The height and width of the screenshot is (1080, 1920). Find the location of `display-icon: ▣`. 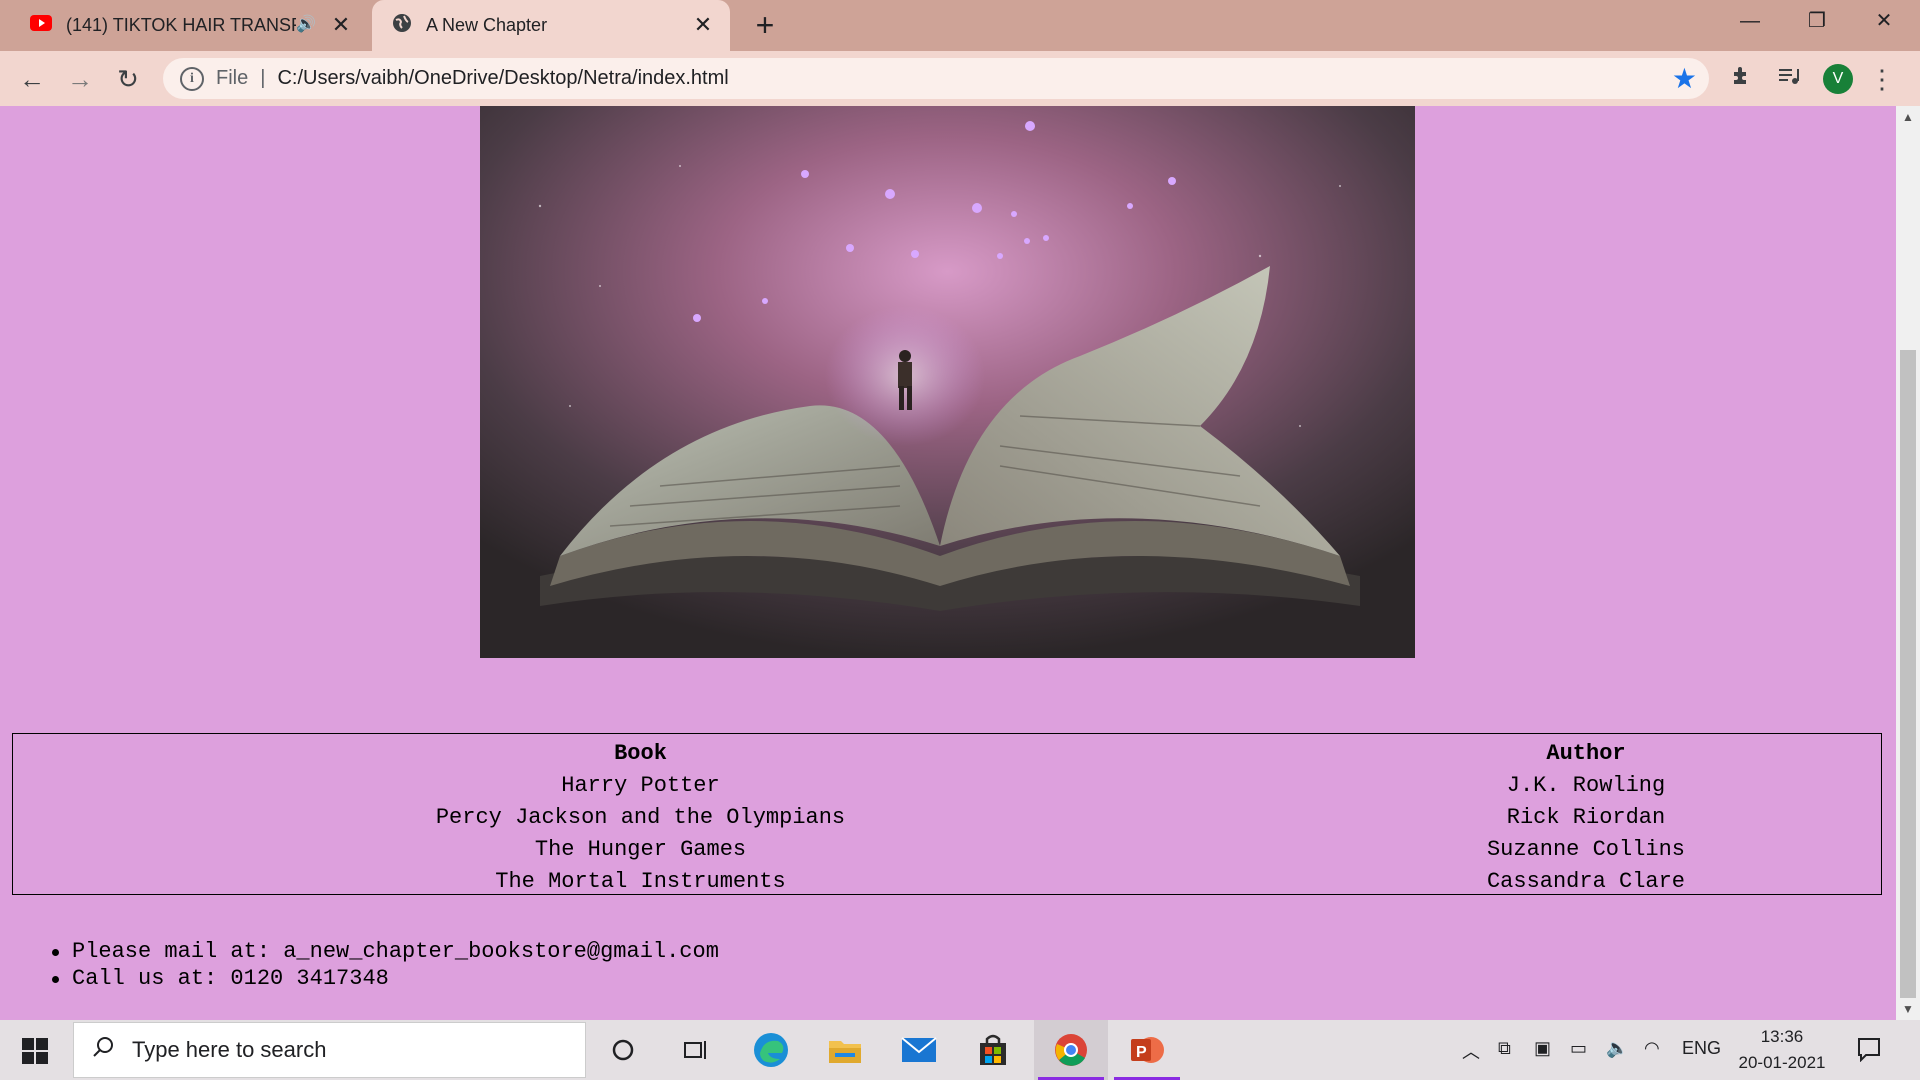

display-icon: ▣ is located at coordinates (1542, 1048).